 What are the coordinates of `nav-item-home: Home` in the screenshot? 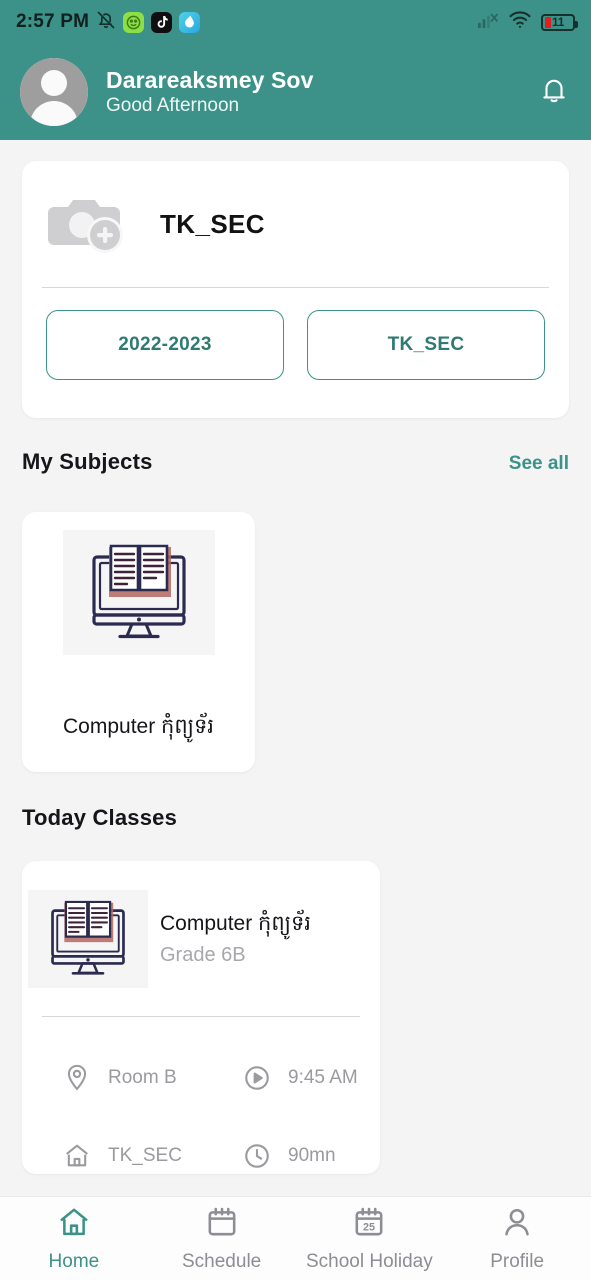 It's located at (74, 1239).